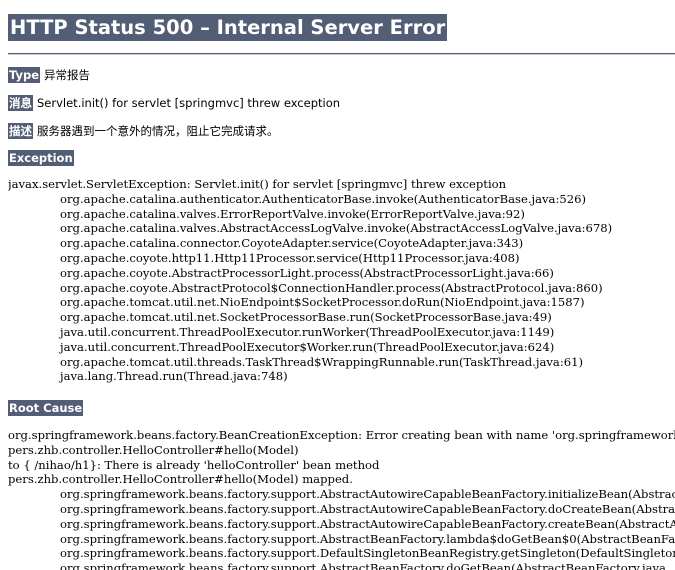 The height and width of the screenshot is (570, 675). What do you see at coordinates (46, 408) in the screenshot?
I see `root-cause-heading: Root Cause` at bounding box center [46, 408].